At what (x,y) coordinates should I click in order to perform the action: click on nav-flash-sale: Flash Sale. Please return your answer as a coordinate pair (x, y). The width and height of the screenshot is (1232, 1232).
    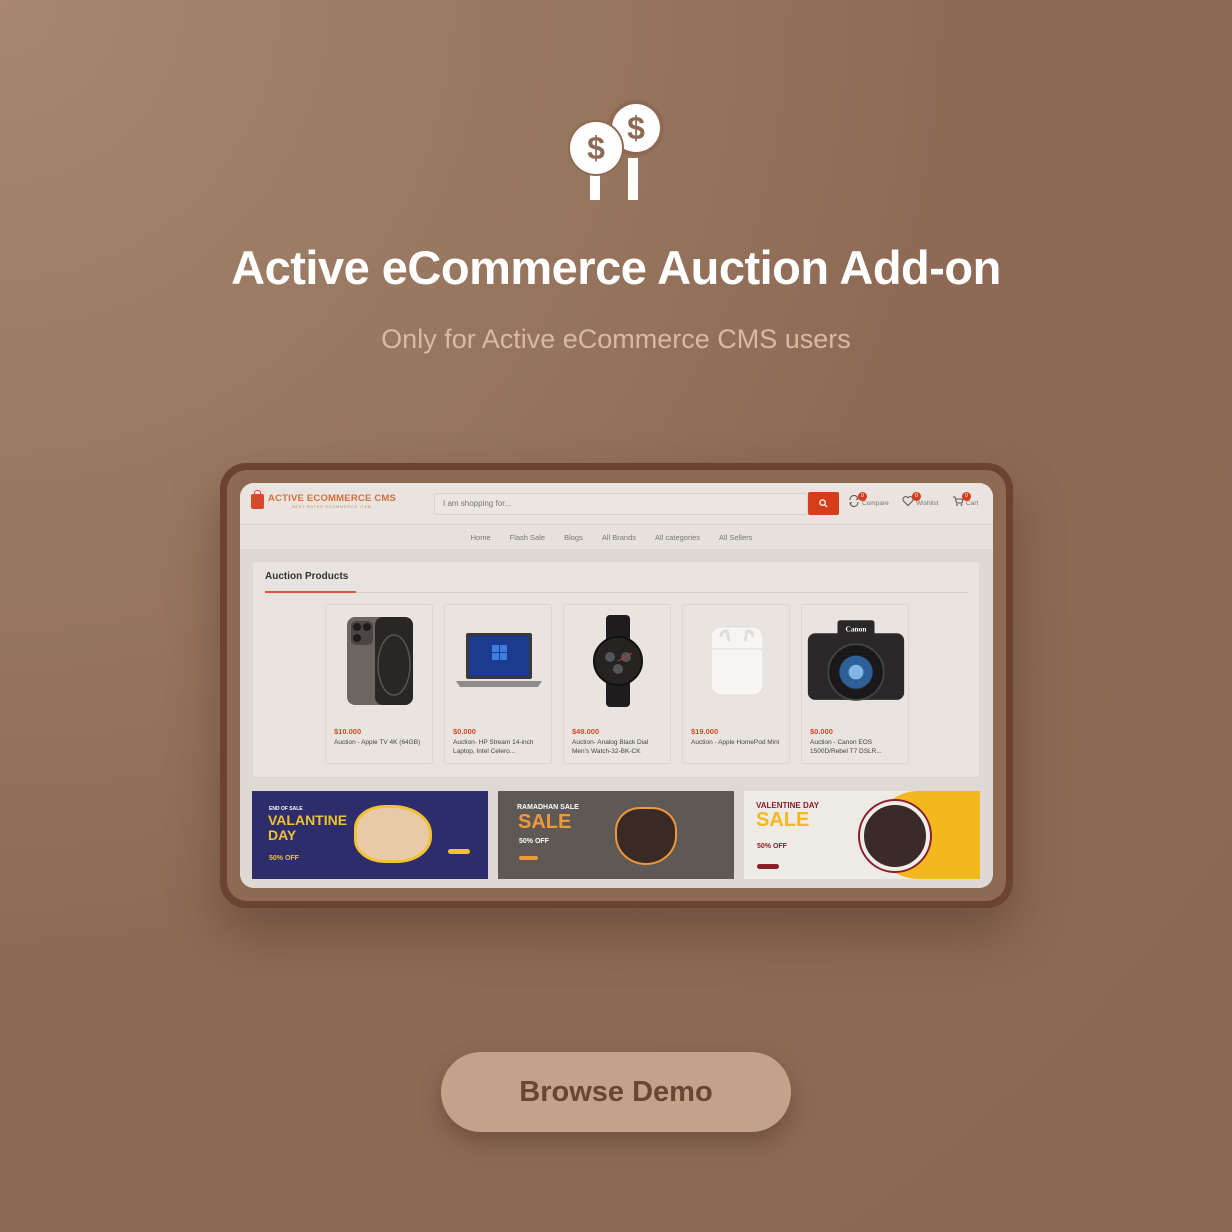
    Looking at the image, I should click on (527, 537).